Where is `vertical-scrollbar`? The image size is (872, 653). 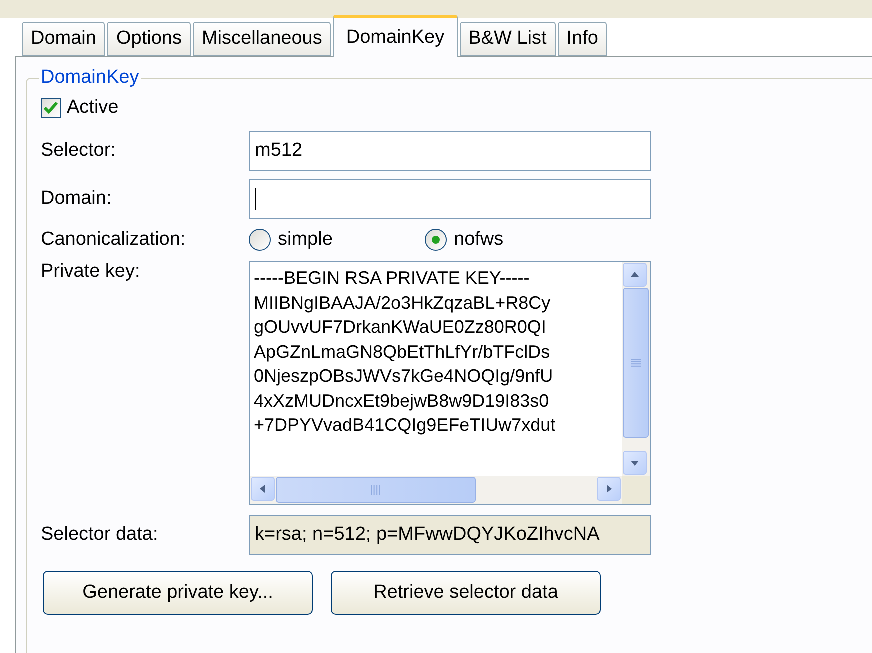
vertical-scrollbar is located at coordinates (636, 369).